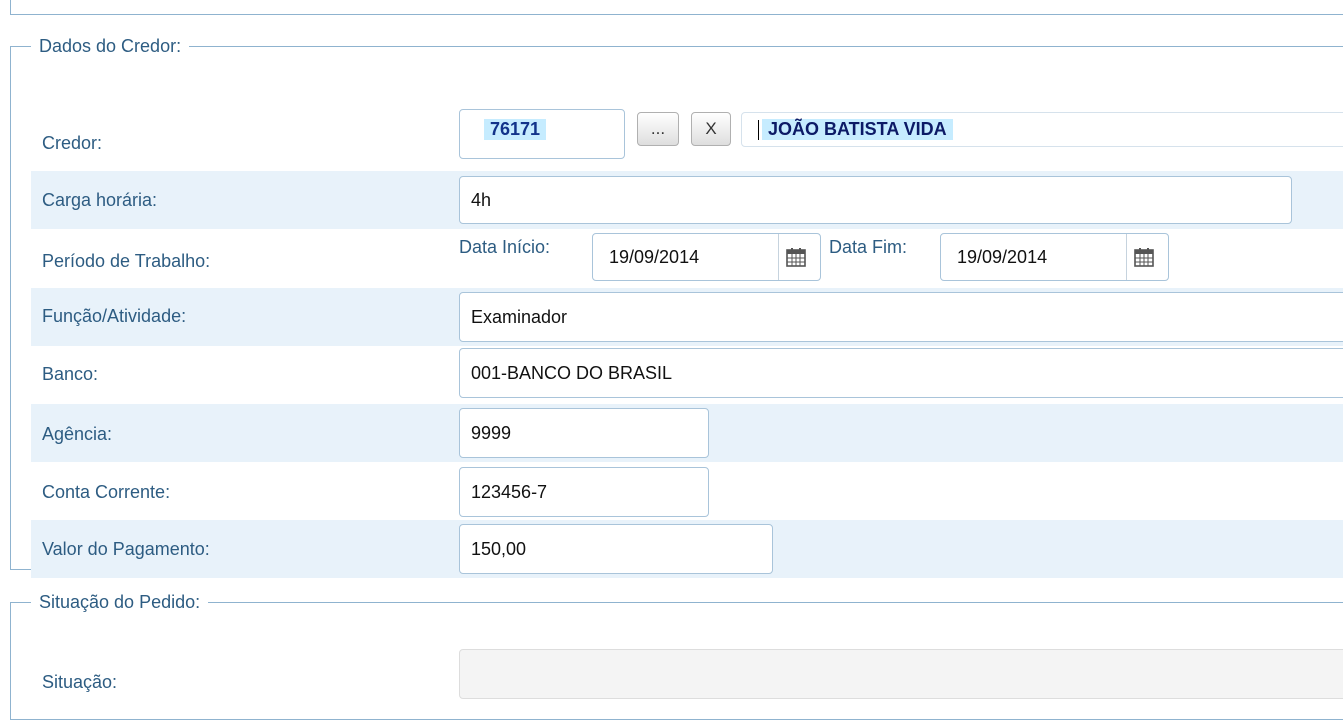 This screenshot has width=1343, height=724. I want to click on credor-row: Credor: 76171 ... X JOÃO BATISTA VIDA, so click(687, 137).